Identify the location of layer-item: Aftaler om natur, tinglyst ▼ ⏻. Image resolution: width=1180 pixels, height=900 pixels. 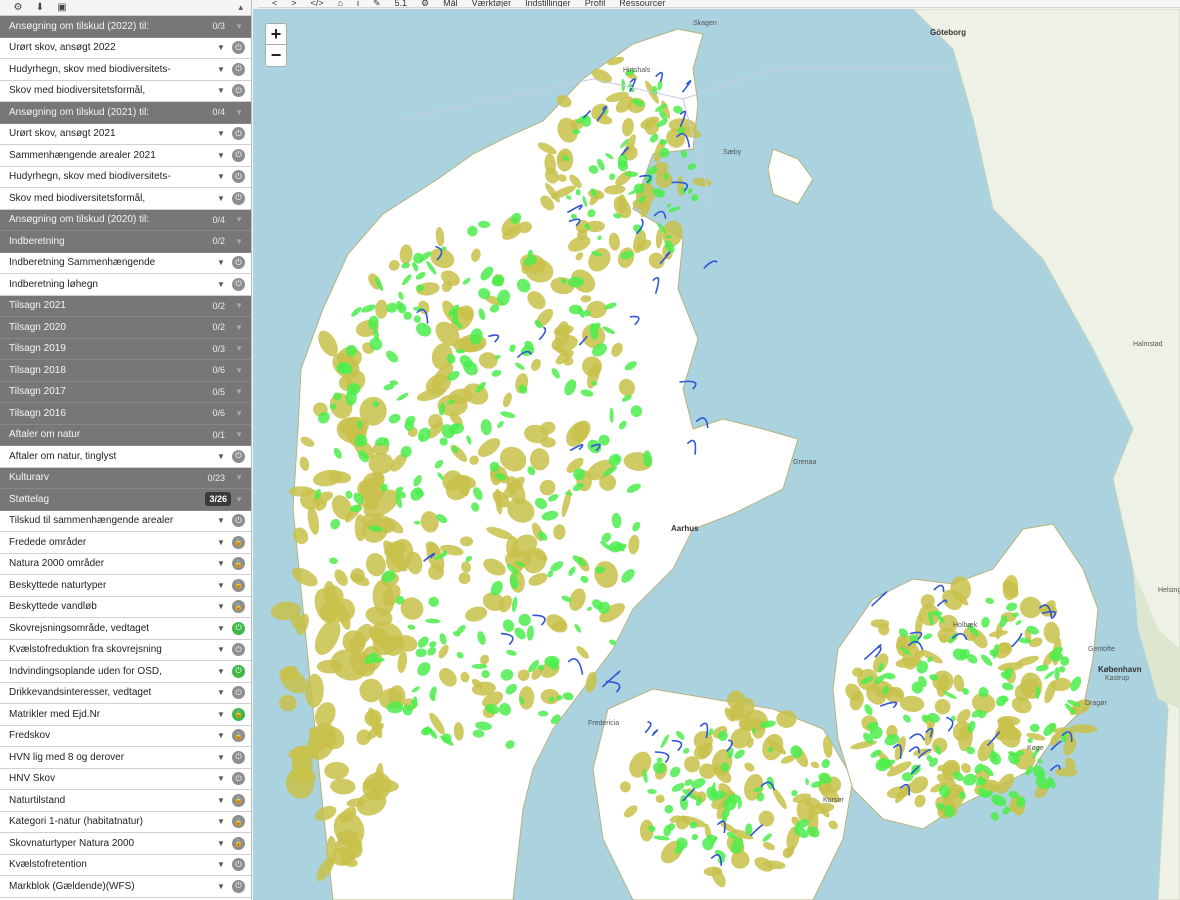
(125, 457).